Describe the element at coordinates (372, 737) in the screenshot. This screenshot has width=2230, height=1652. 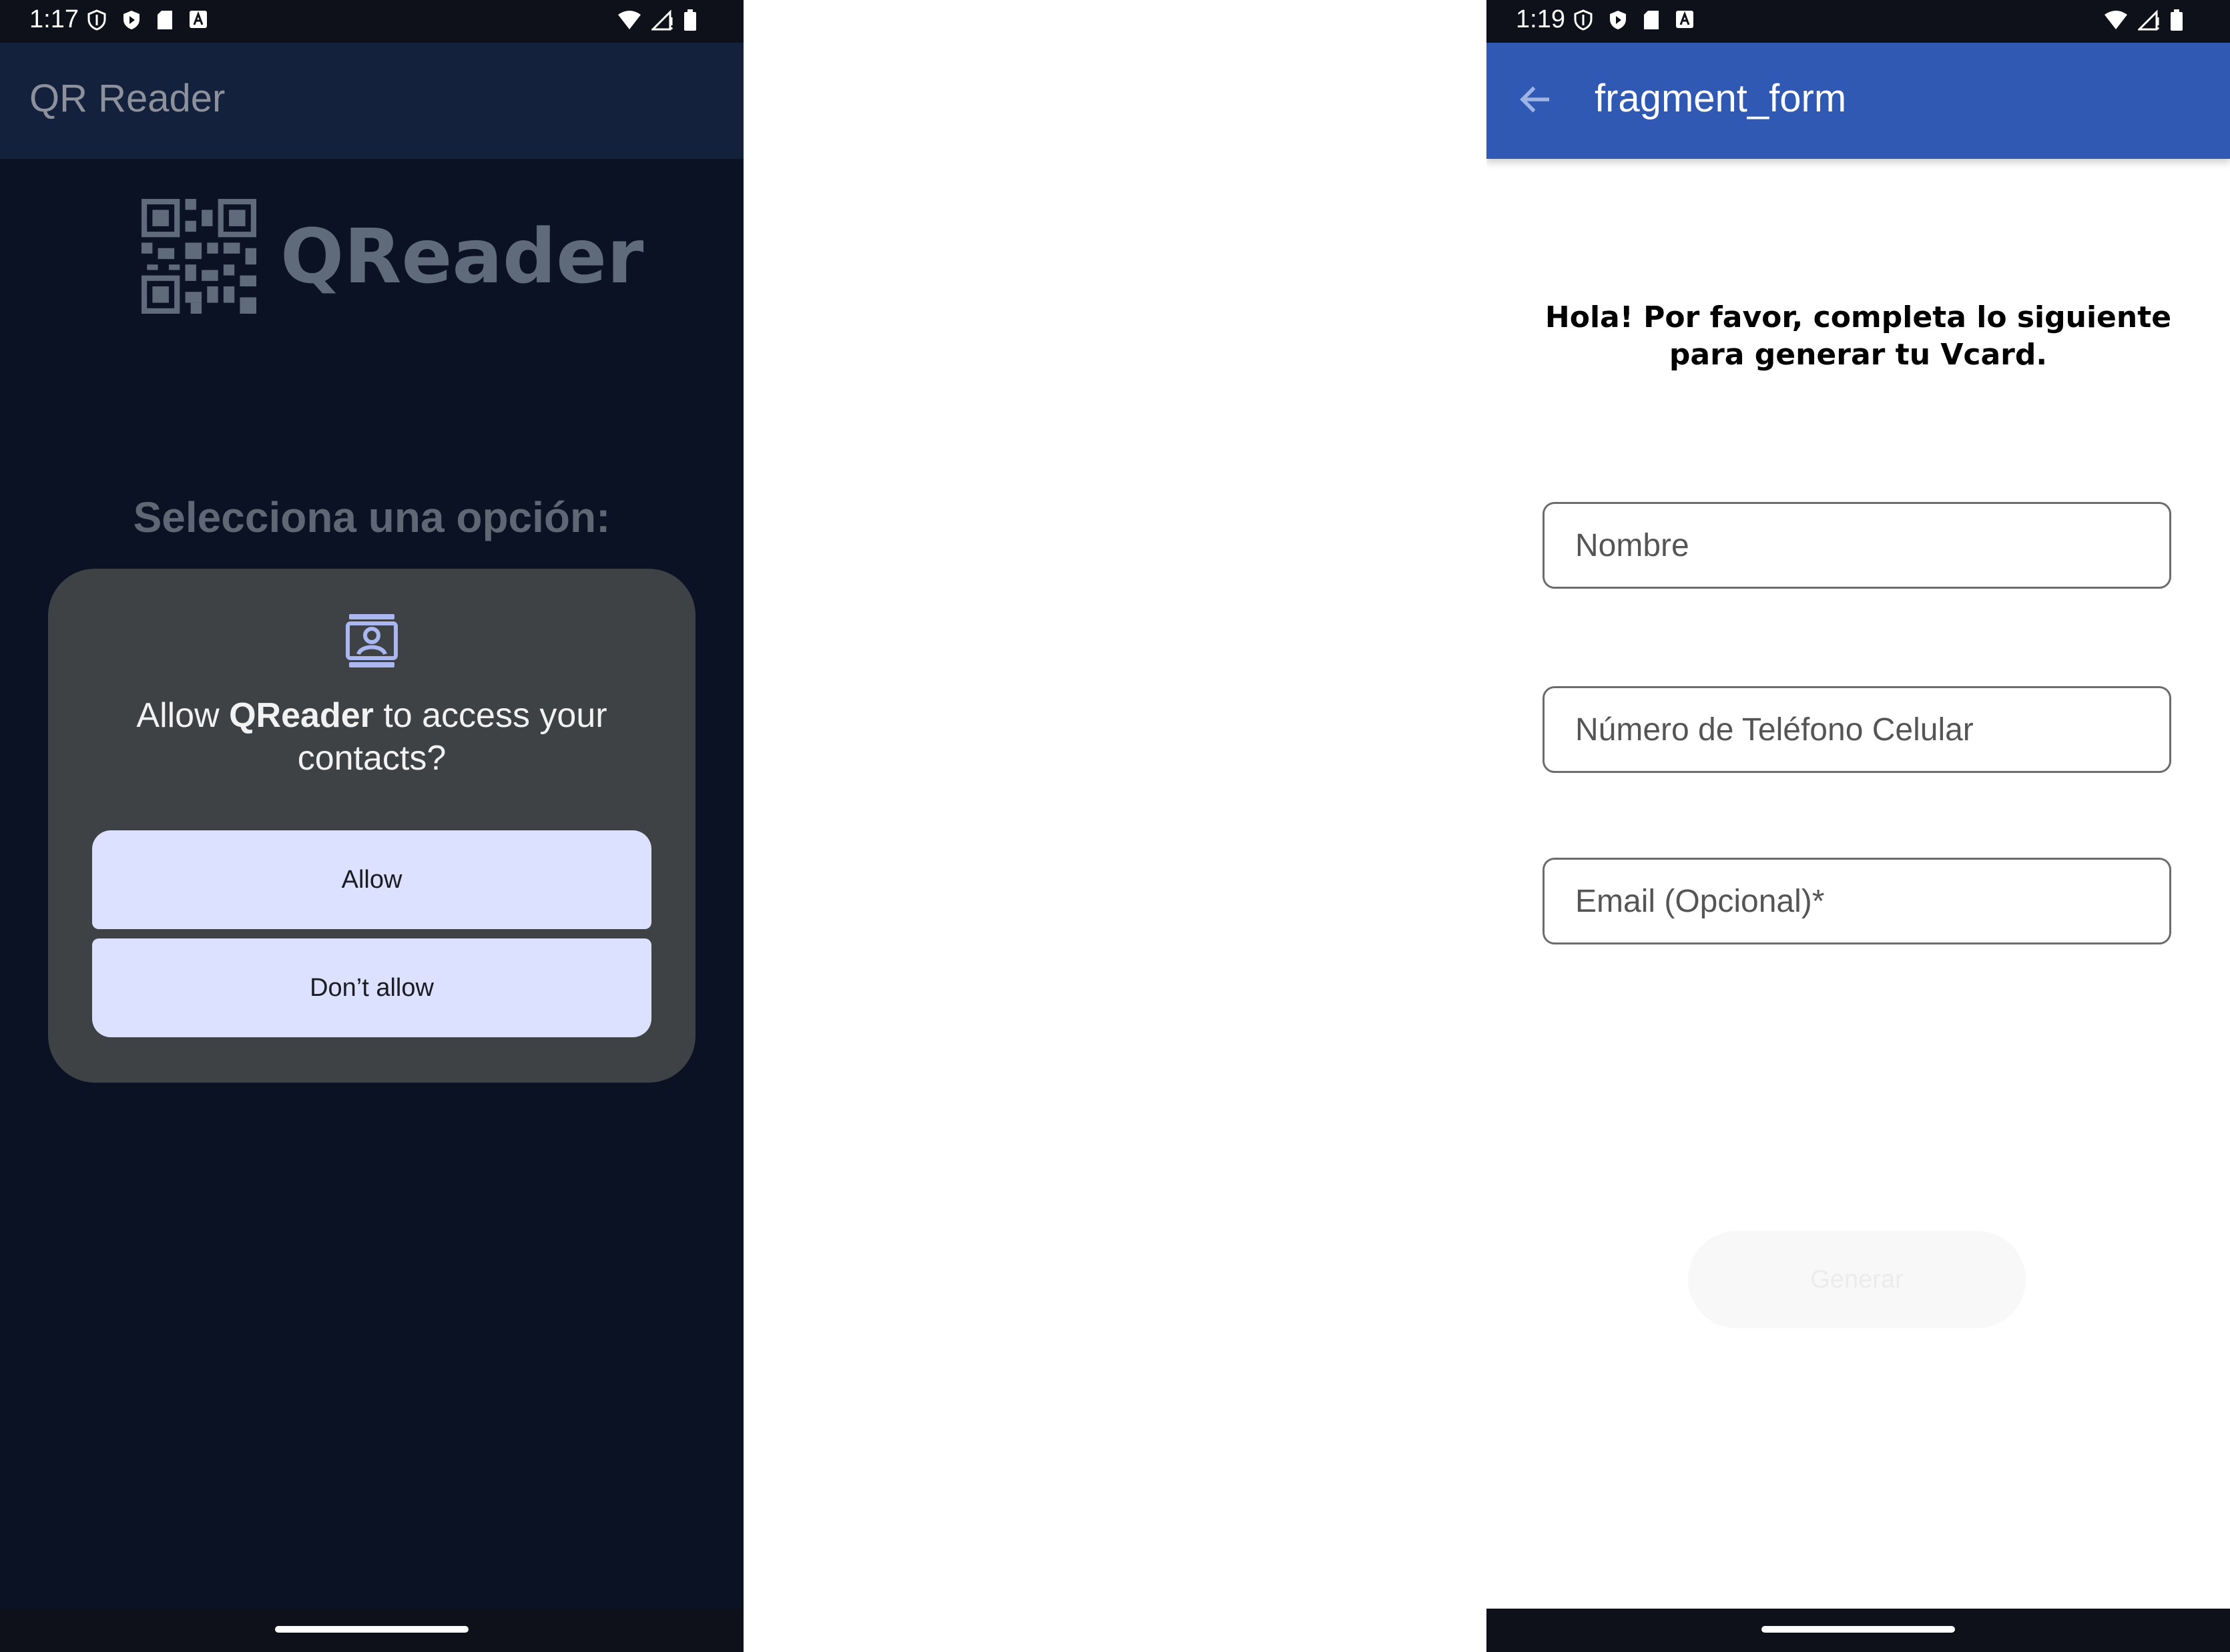
I see `permission-message: Allow QReader to access your contacts?` at that location.